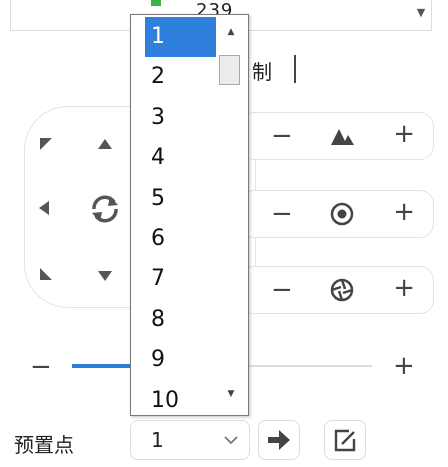  Describe the element at coordinates (182, 320) in the screenshot. I see `dropdown-option: 8` at that location.